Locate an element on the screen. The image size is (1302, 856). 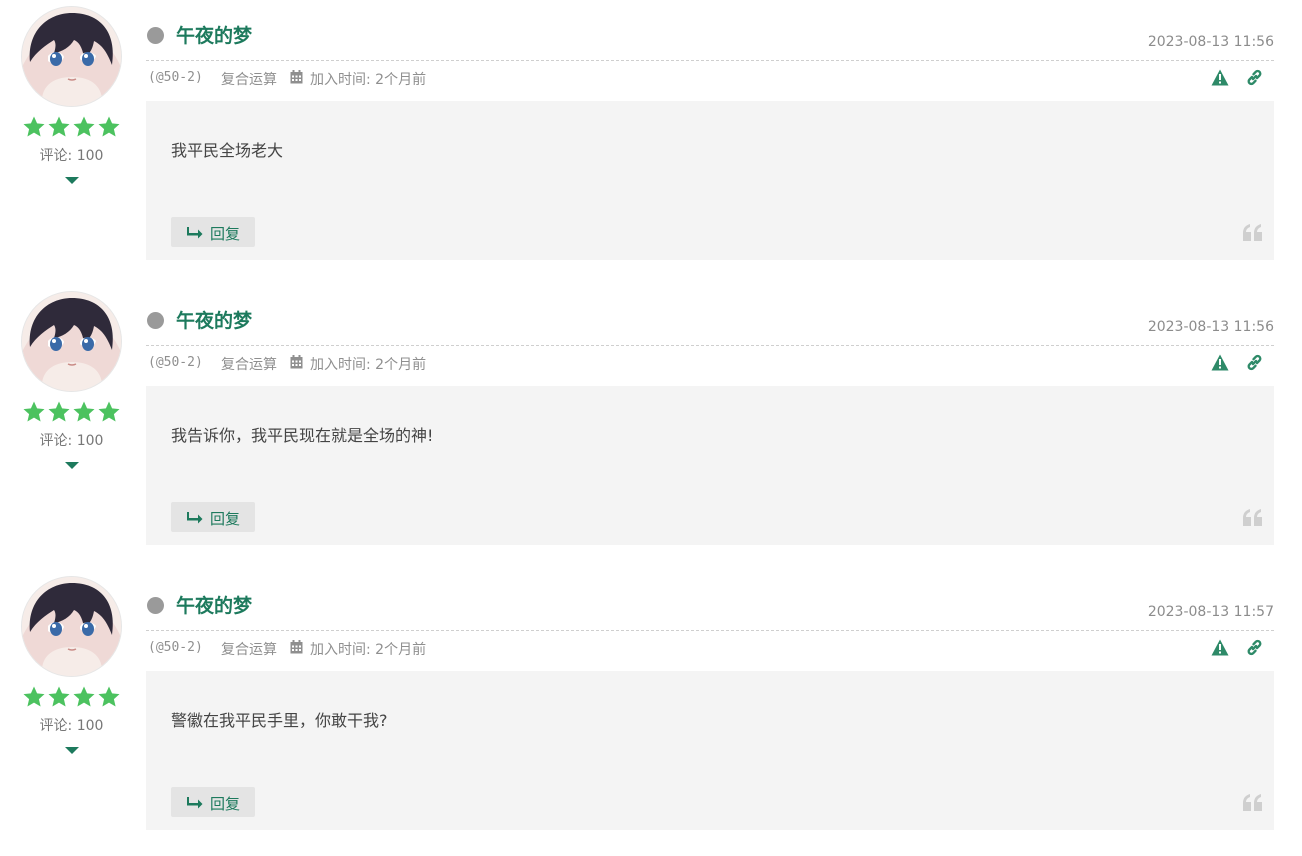
comment-text: 我告诉你，我平民现在就是全场的神! is located at coordinates (302, 435).